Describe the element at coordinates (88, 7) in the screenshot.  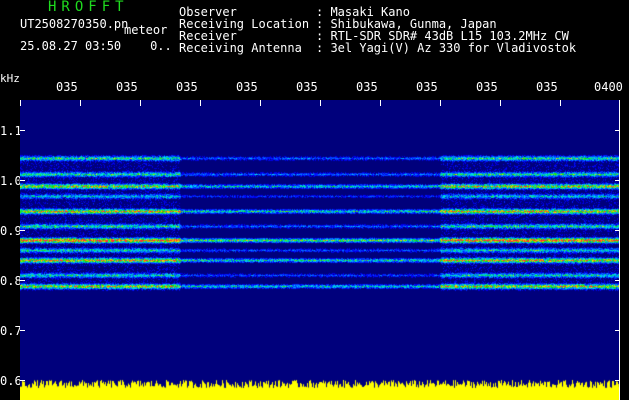
I see `app-logo: HROFFT` at that location.